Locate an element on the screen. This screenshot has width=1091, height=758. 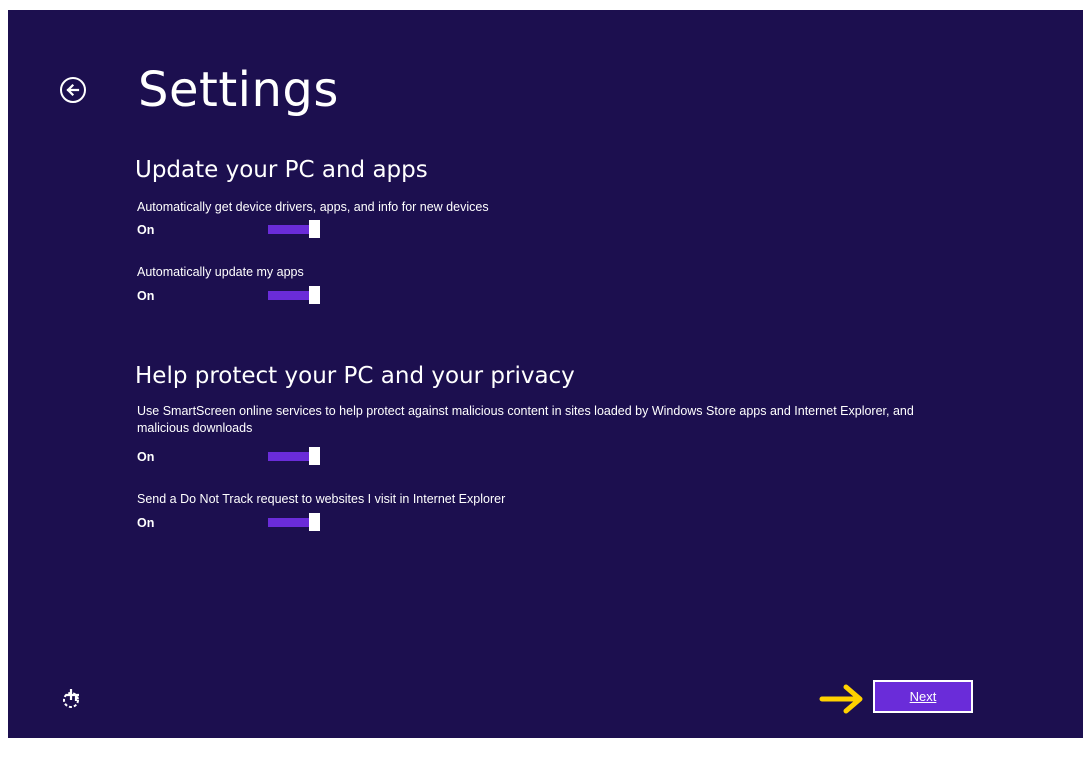
setting-state-do-not-track: On is located at coordinates (146, 523).